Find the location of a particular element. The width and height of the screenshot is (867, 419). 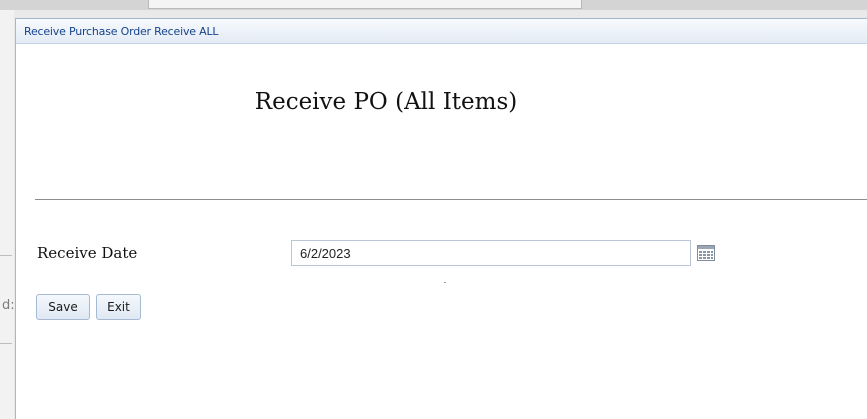

dialog-titlebar: Receive Purchase Order Receive ALL is located at coordinates (441, 31).